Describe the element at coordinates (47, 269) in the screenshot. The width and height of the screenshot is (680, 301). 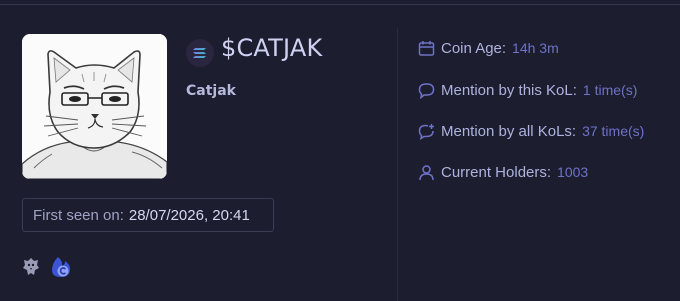
I see `social-links` at that location.